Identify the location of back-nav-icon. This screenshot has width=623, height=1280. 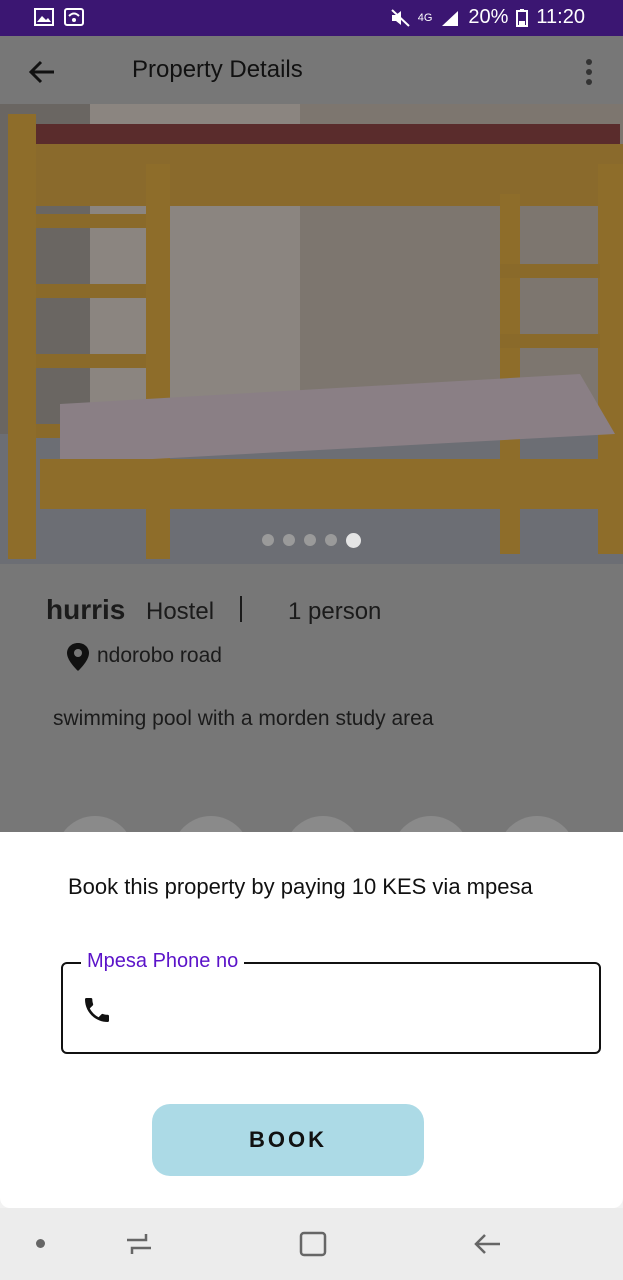
(487, 1244).